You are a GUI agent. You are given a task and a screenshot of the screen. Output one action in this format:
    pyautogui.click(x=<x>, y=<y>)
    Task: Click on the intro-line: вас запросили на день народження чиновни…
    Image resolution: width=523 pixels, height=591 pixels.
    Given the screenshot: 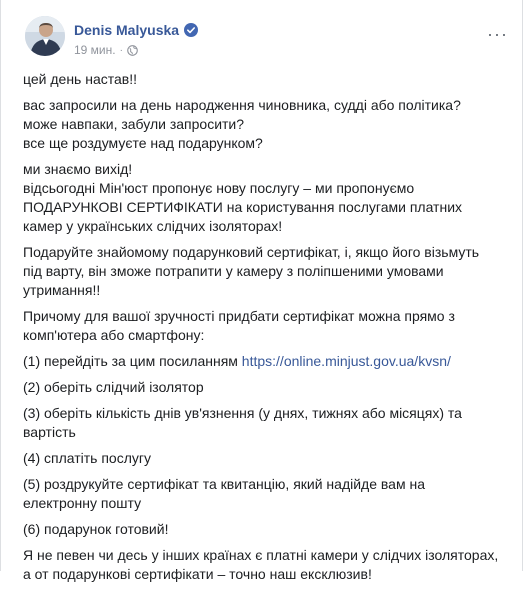 What is the action you would take?
    pyautogui.click(x=242, y=105)
    